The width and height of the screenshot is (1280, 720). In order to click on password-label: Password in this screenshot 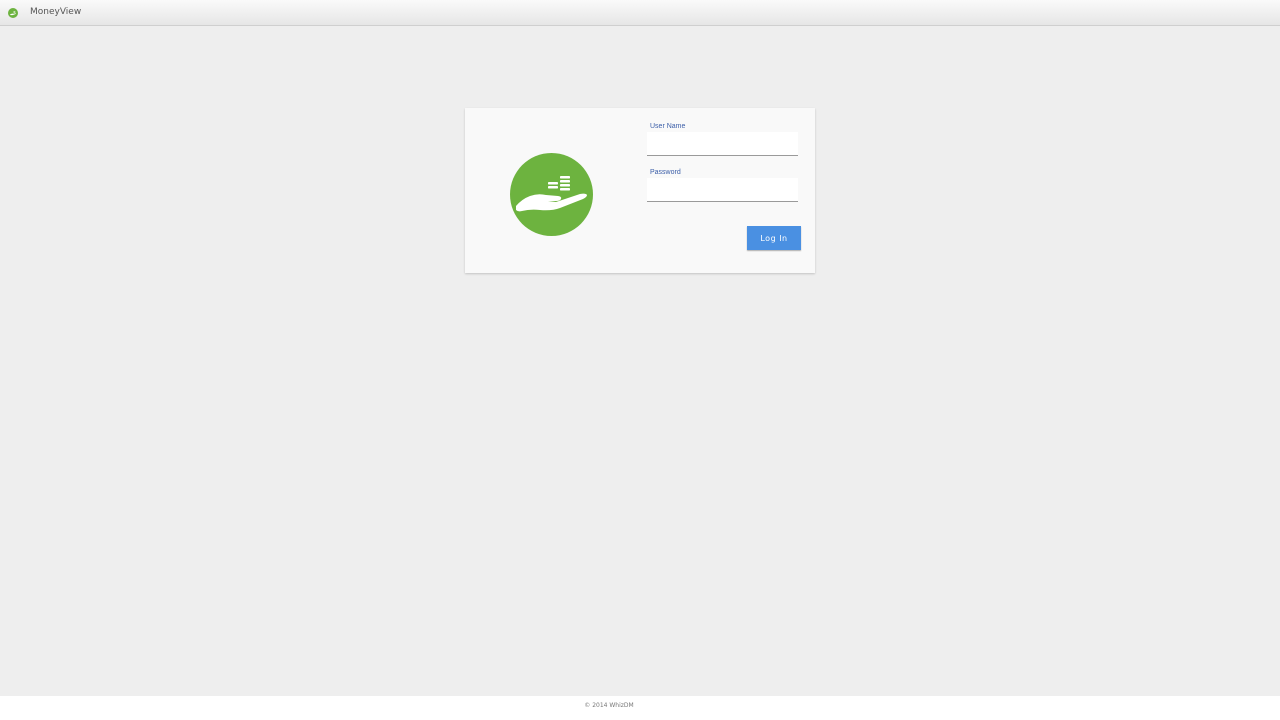, I will do `click(665, 172)`.